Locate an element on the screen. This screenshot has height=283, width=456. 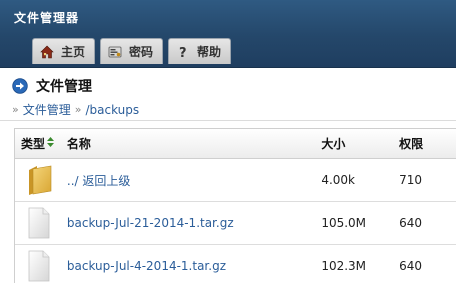
folder-icon is located at coordinates (41, 180).